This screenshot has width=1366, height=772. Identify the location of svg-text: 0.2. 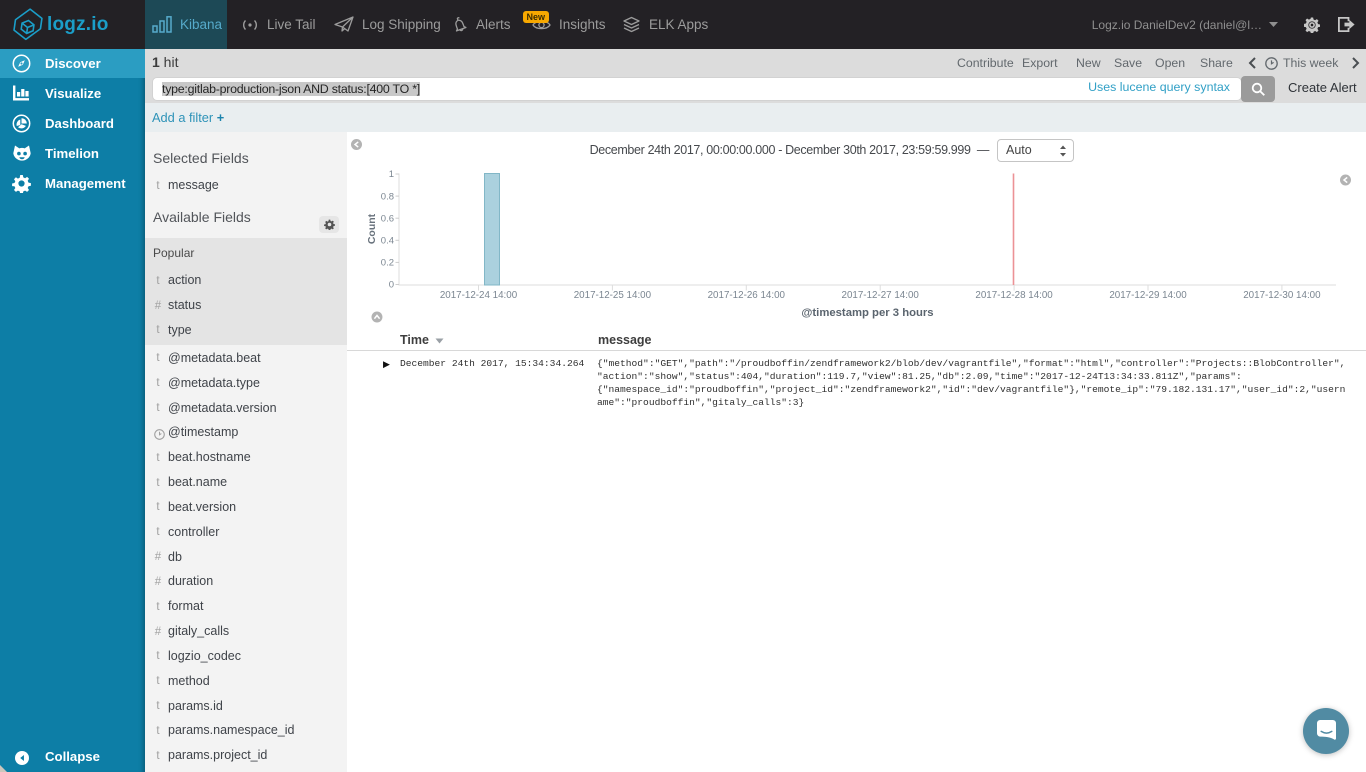
(387, 263).